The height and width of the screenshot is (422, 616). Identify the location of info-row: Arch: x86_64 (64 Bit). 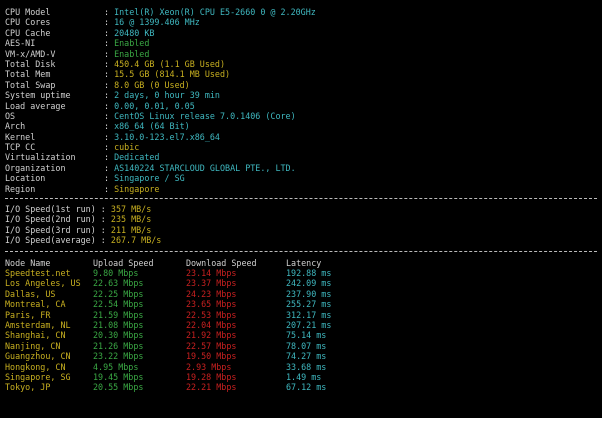
(97, 126).